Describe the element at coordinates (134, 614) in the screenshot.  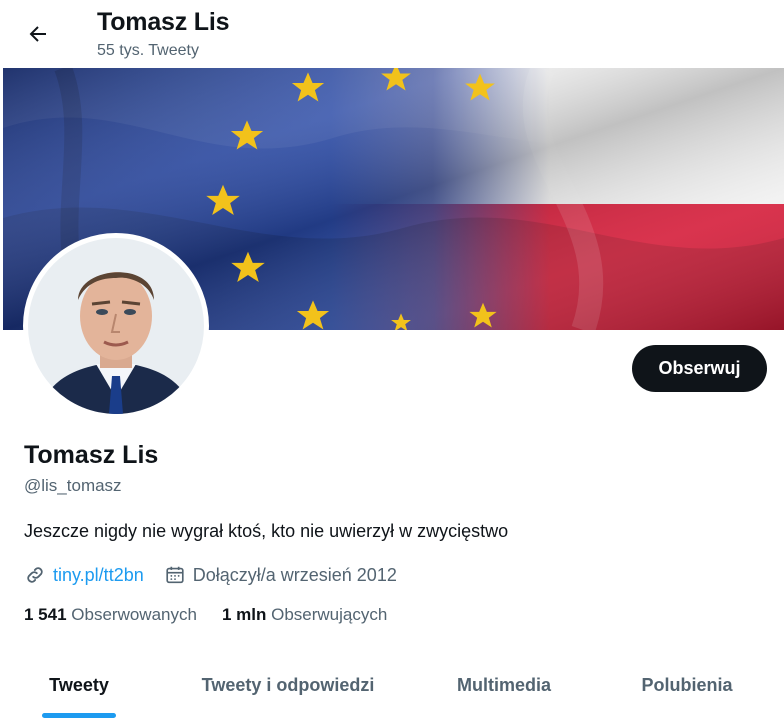
I see `following-label: Obserwowanych` at that location.